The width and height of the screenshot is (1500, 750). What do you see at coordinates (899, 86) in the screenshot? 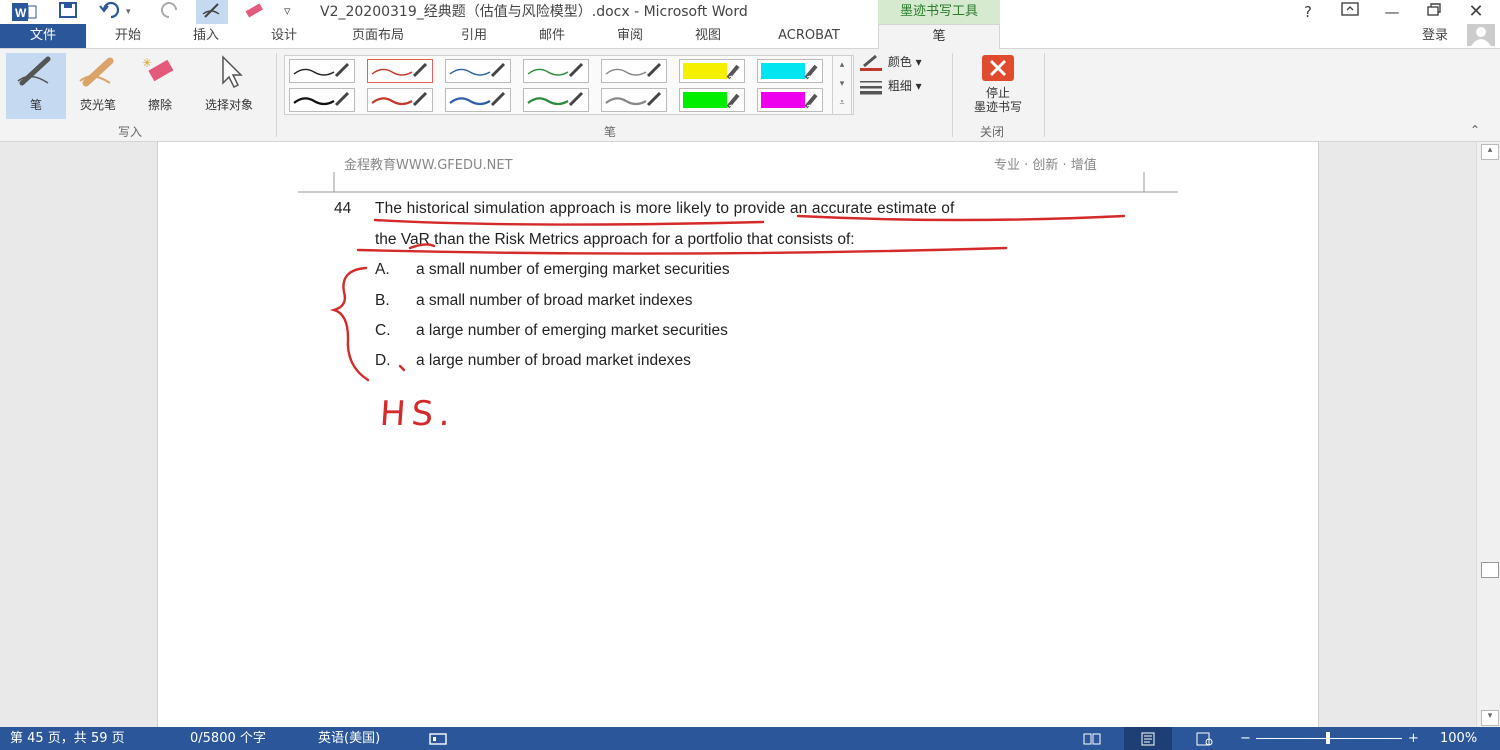
I see `ink-weight-label: 粗细` at bounding box center [899, 86].